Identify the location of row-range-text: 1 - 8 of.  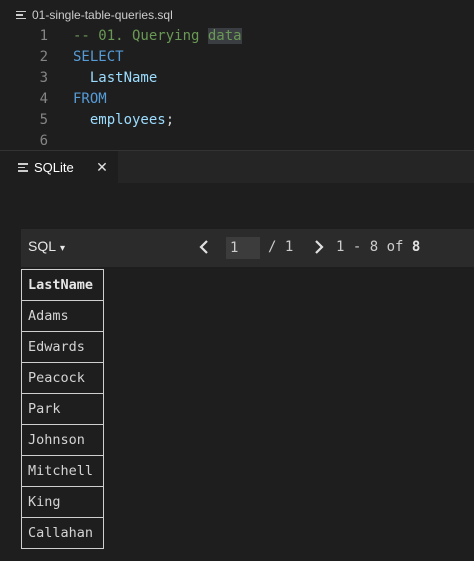
(374, 247).